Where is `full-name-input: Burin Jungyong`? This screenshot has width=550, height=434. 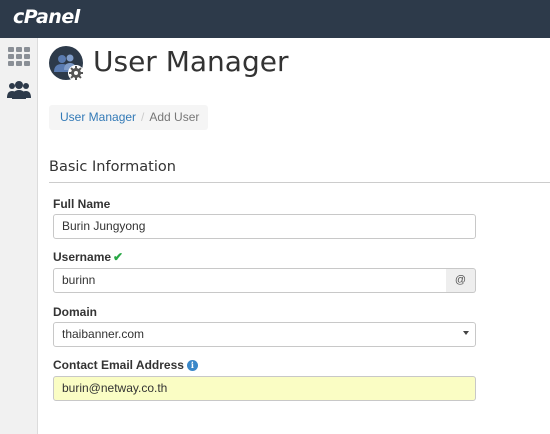 full-name-input: Burin Jungyong is located at coordinates (264, 226).